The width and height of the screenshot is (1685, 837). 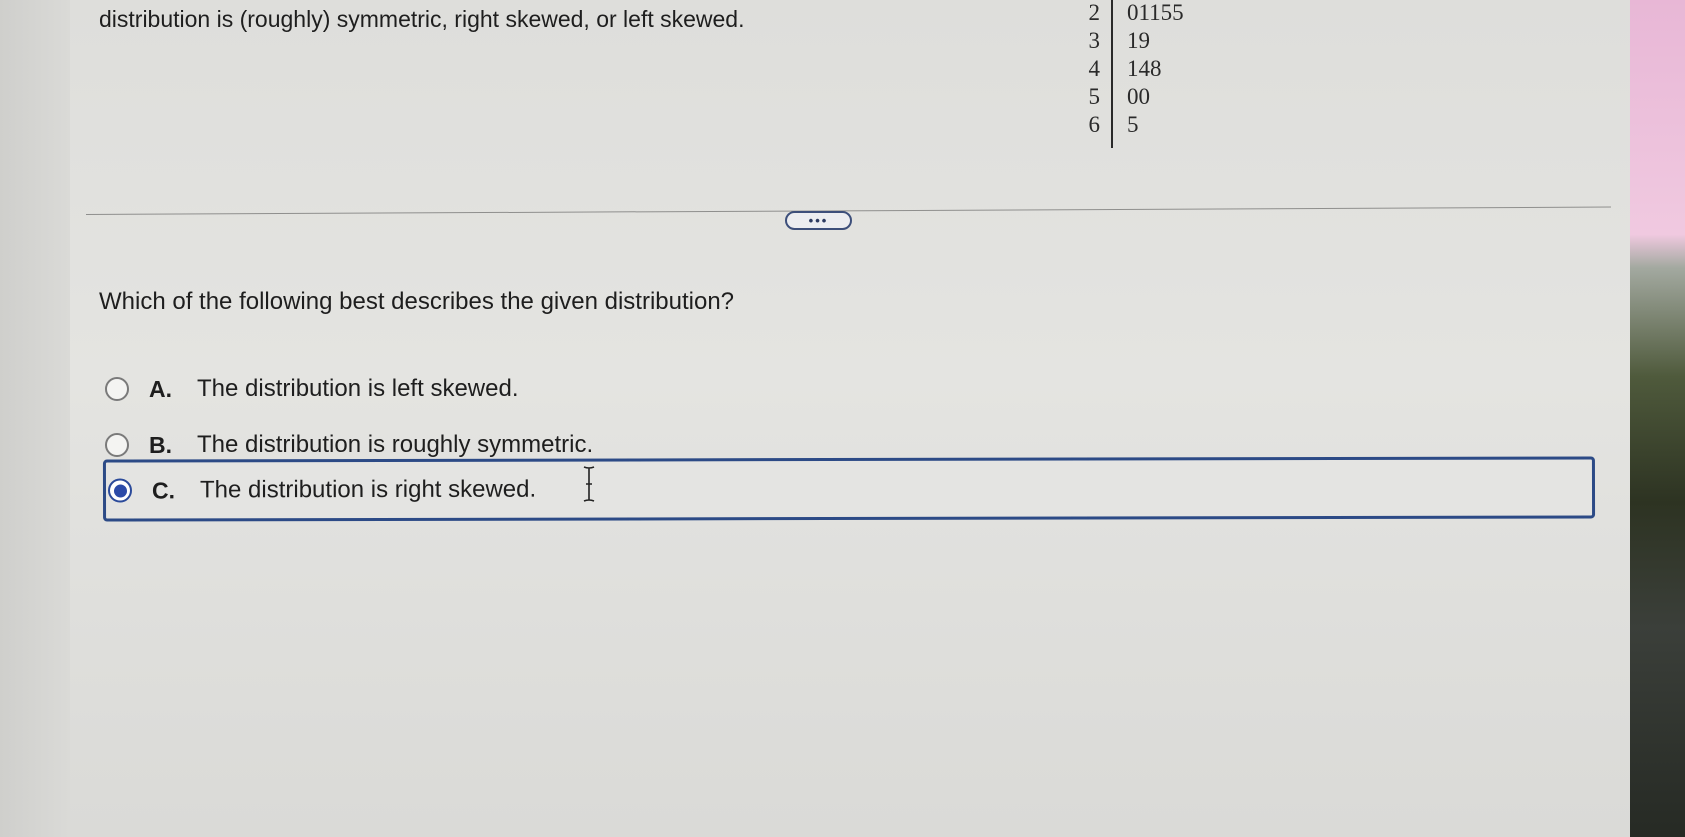 I want to click on stem-value: 3, so click(x=1094, y=40).